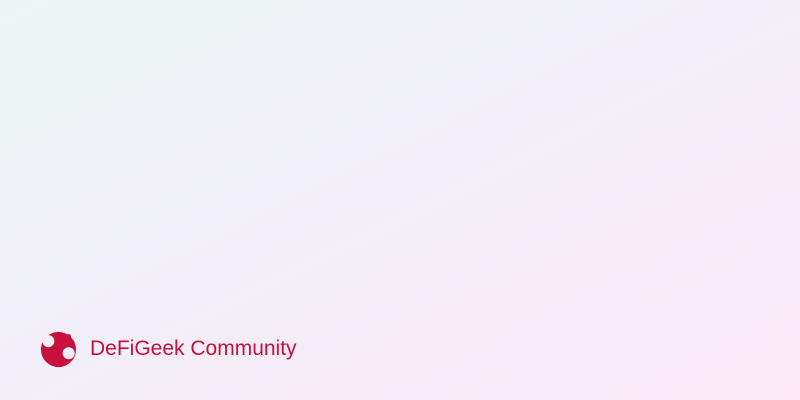 The image size is (800, 400). I want to click on brand-lockup: DeFiGeek Community, so click(168, 349).